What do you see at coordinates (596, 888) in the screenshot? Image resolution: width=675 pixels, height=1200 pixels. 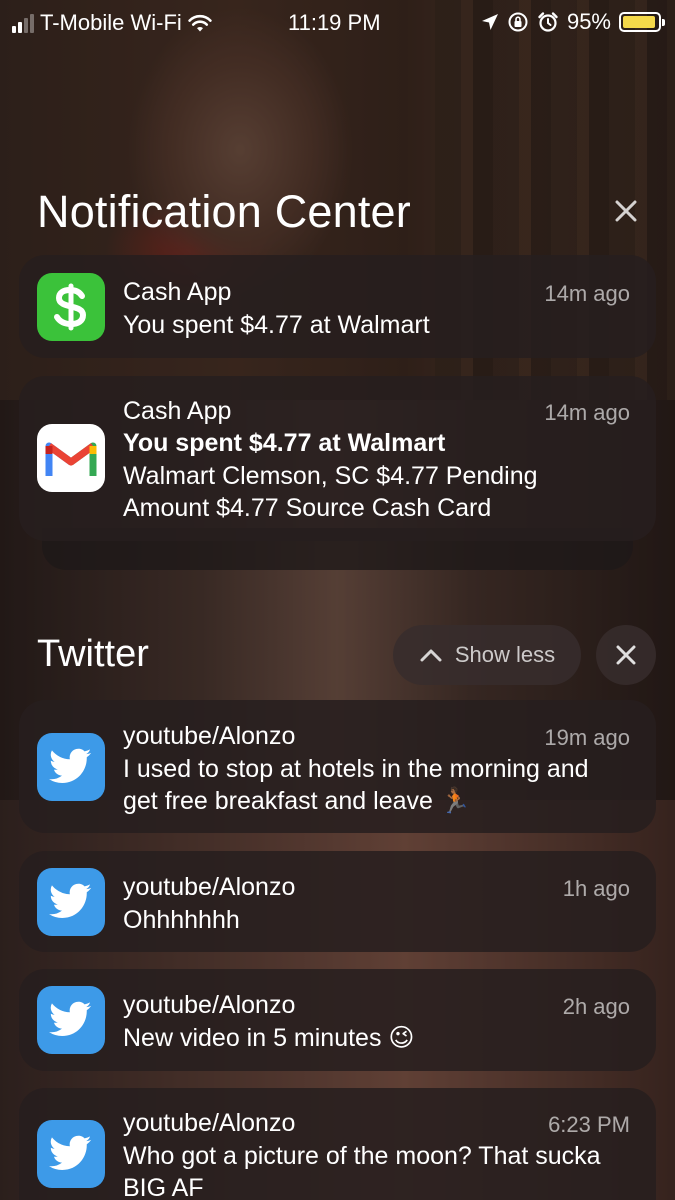 I see `notification-time: 1h ago` at bounding box center [596, 888].